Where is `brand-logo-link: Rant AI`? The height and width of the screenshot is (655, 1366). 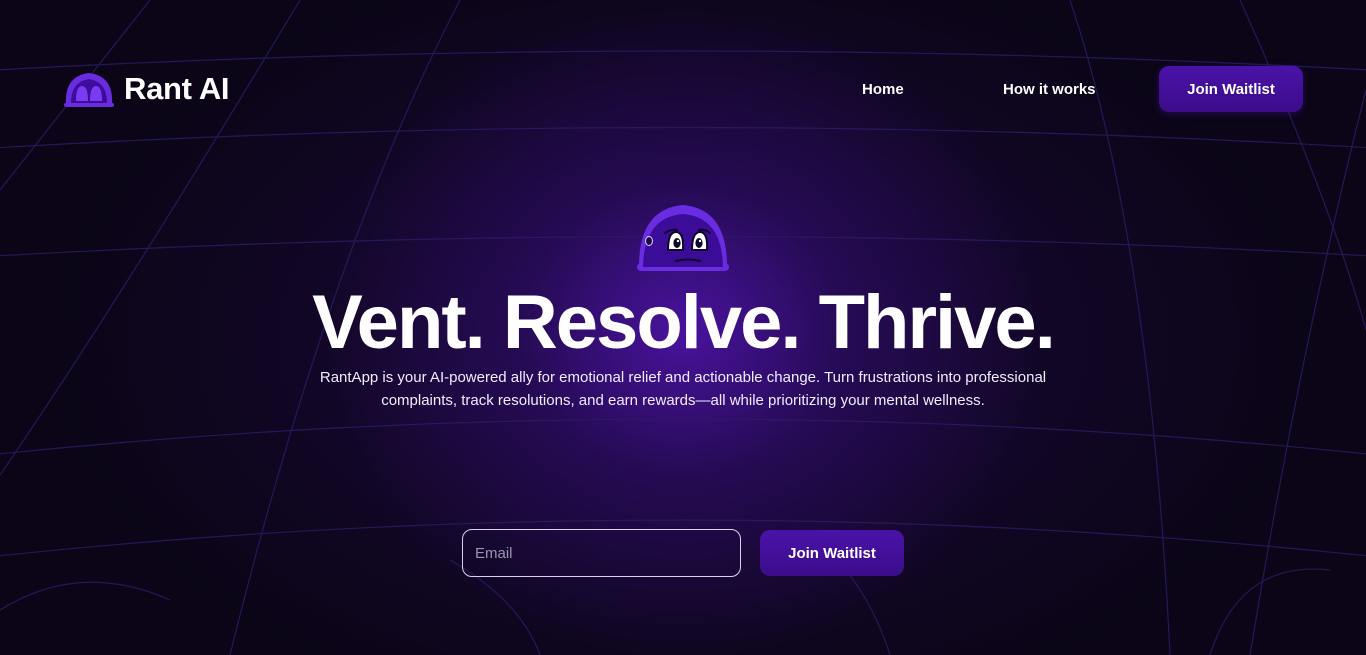
brand-logo-link: Rant AI is located at coordinates (146, 89).